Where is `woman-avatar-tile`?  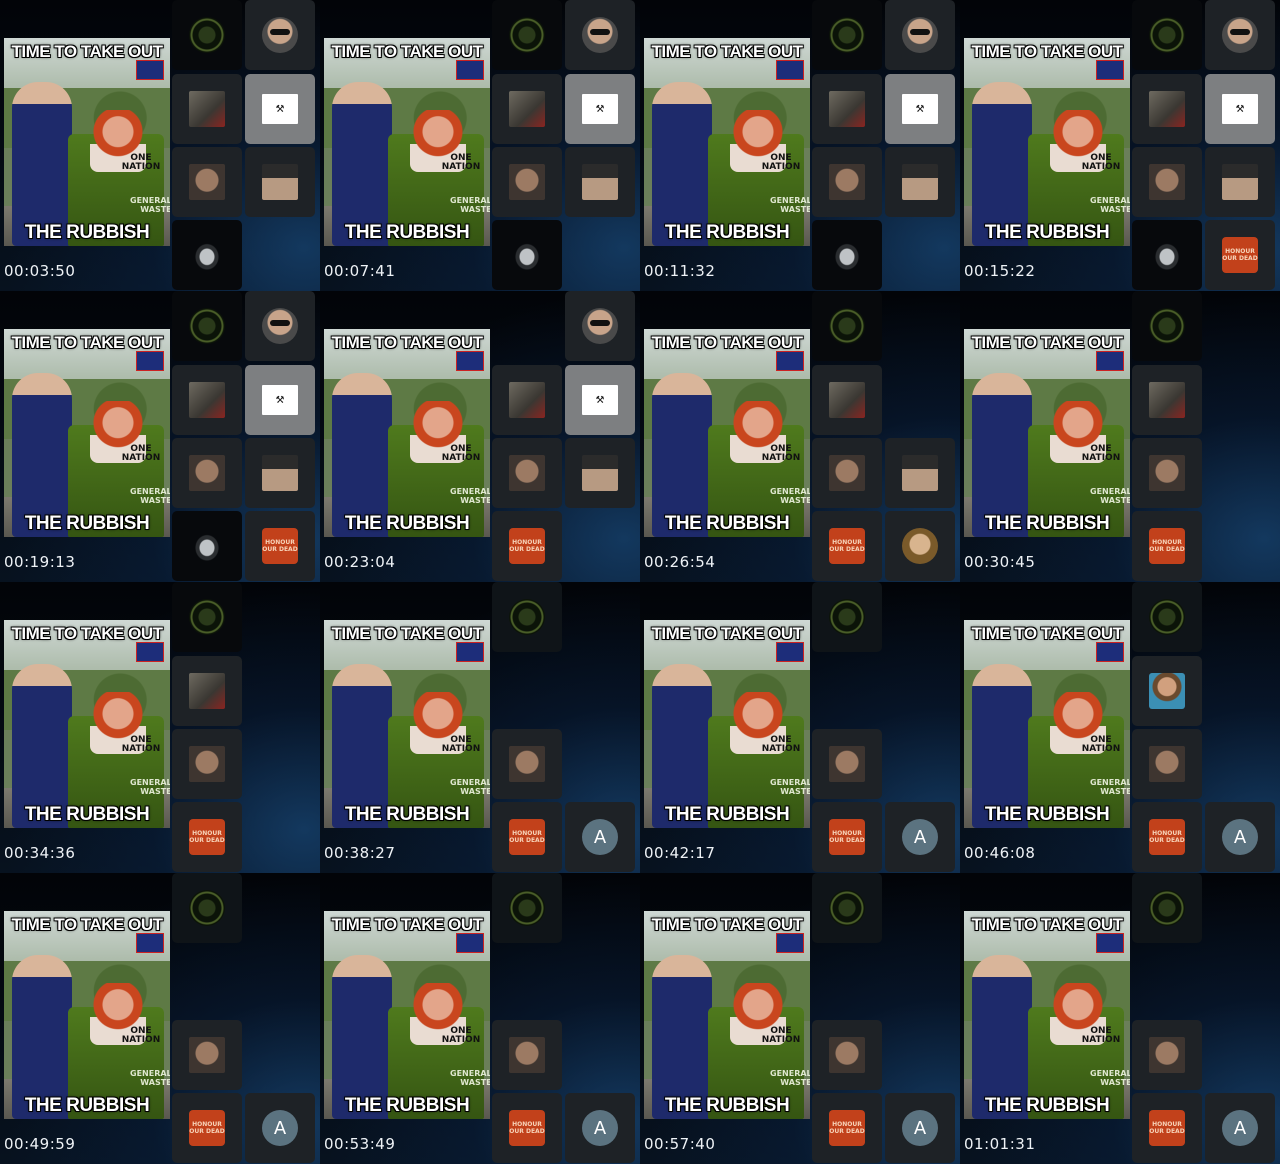 woman-avatar-tile is located at coordinates (920, 546).